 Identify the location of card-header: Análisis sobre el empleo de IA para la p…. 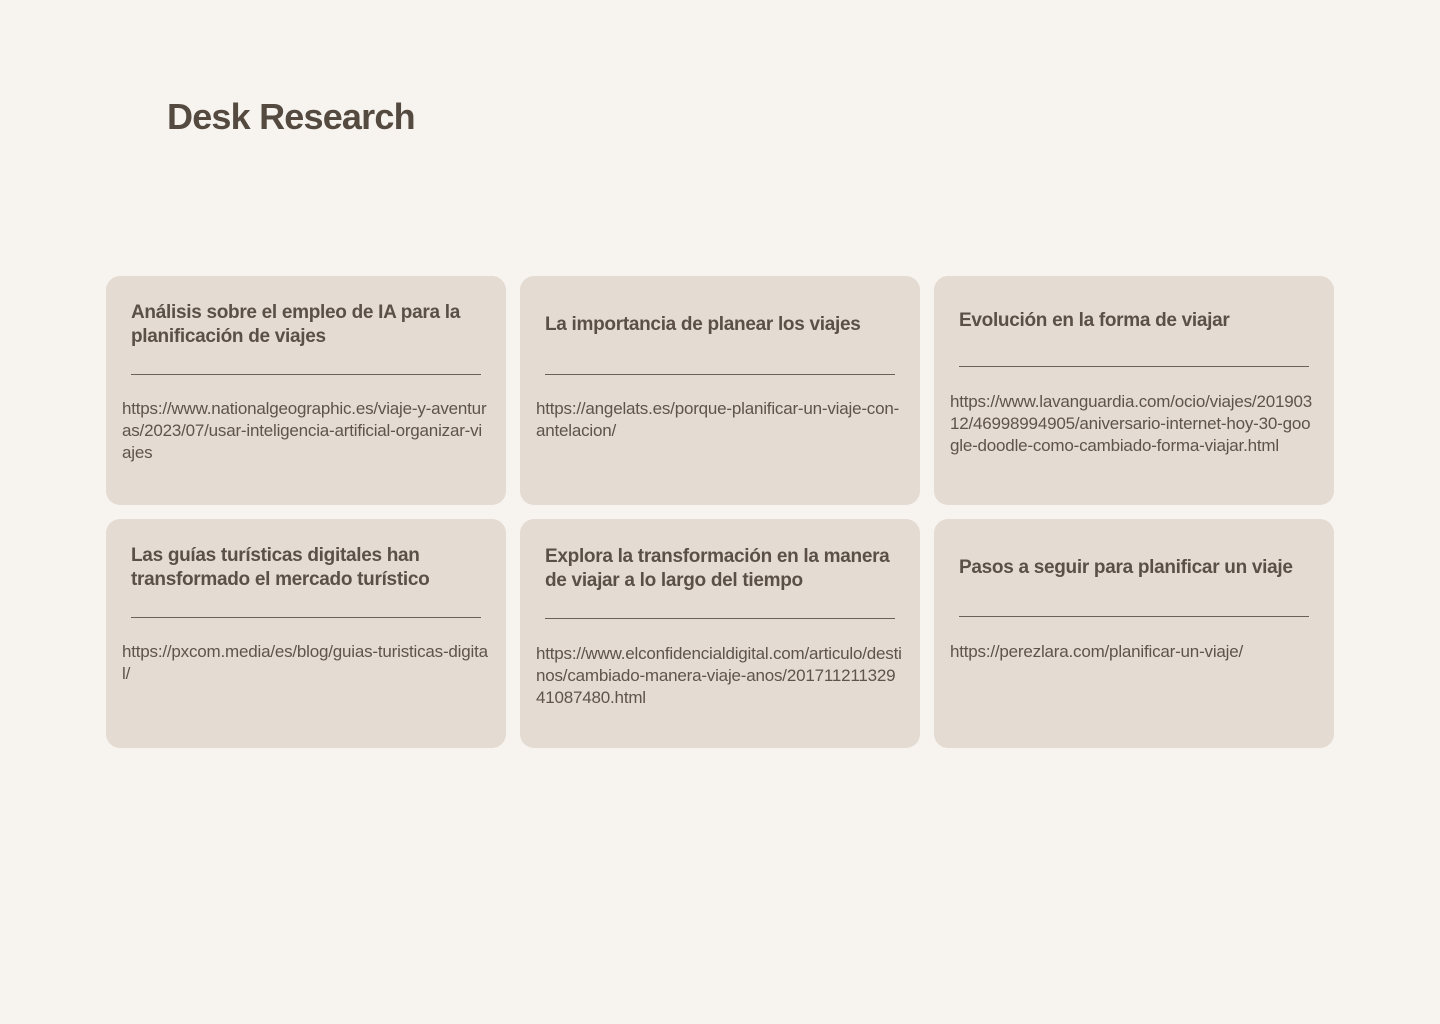
(306, 325).